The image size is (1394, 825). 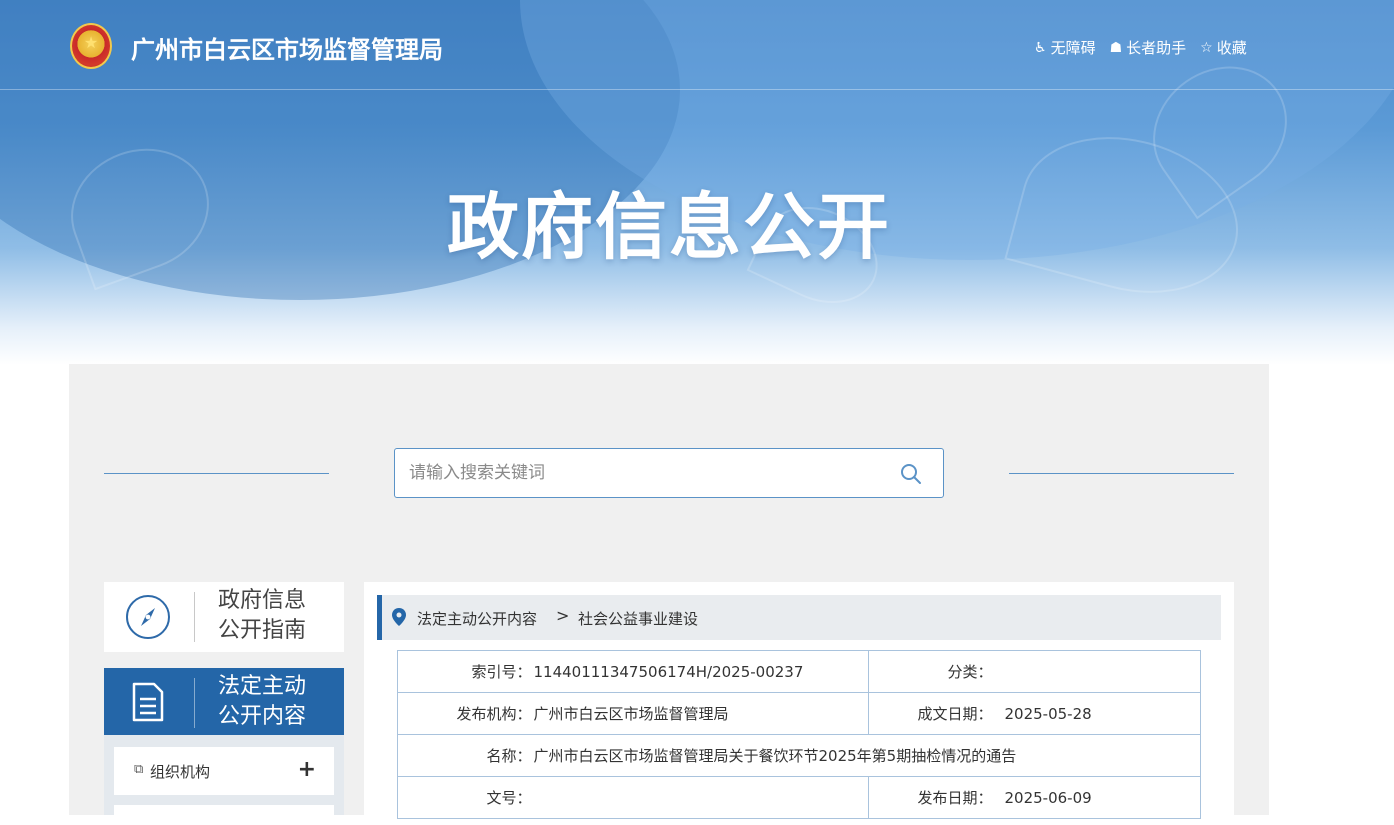 What do you see at coordinates (701, 671) in the screenshot?
I see `index-value: 11440111347506174H/2025-00237` at bounding box center [701, 671].